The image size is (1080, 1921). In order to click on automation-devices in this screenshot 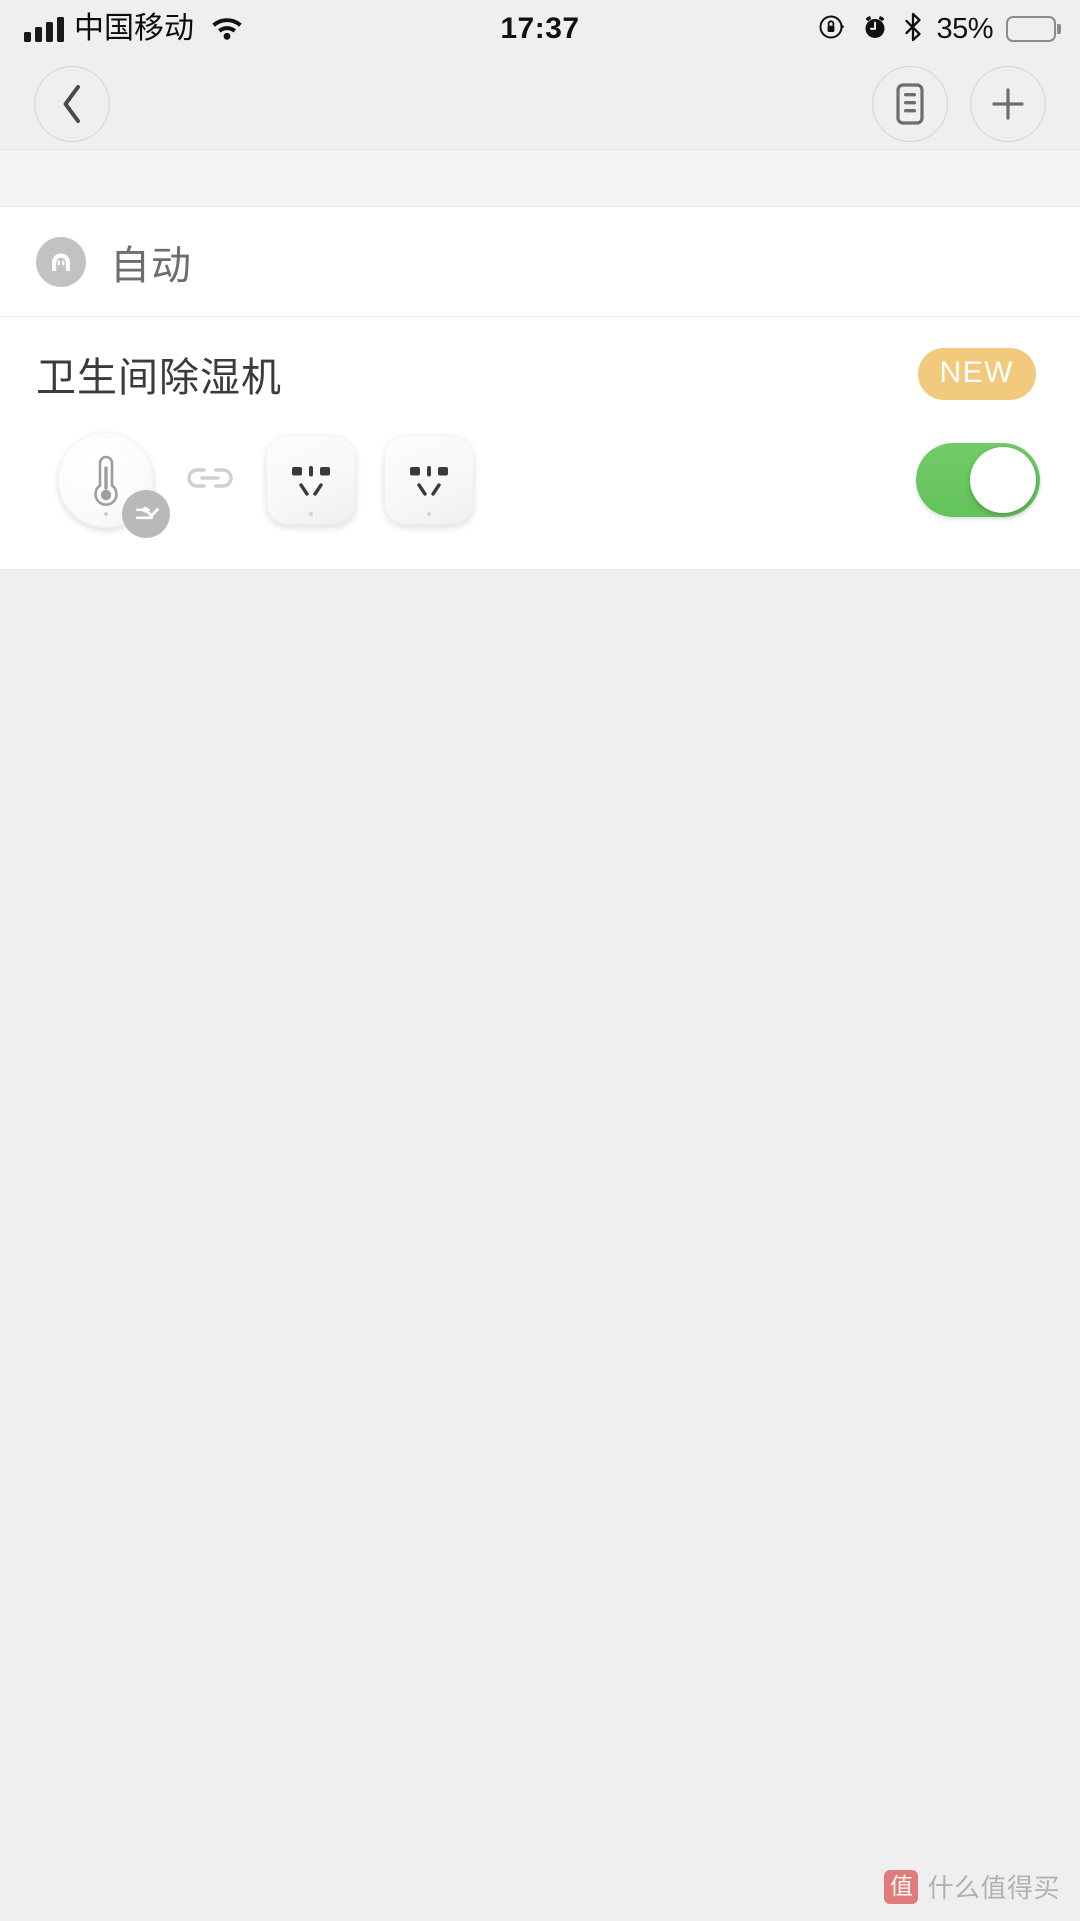, I will do `click(540, 481)`.